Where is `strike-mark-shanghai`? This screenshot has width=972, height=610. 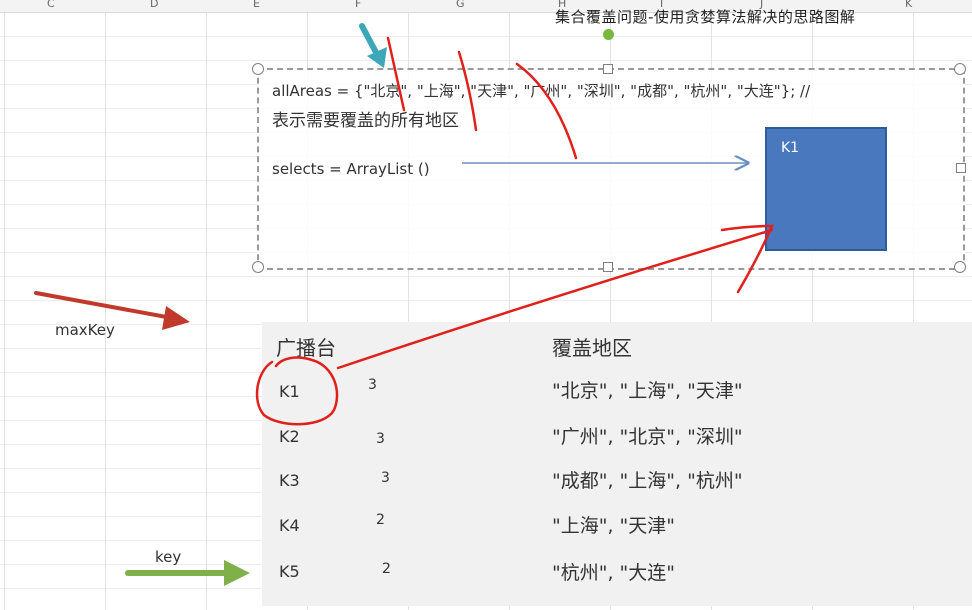 strike-mark-shanghai is located at coordinates (467, 91).